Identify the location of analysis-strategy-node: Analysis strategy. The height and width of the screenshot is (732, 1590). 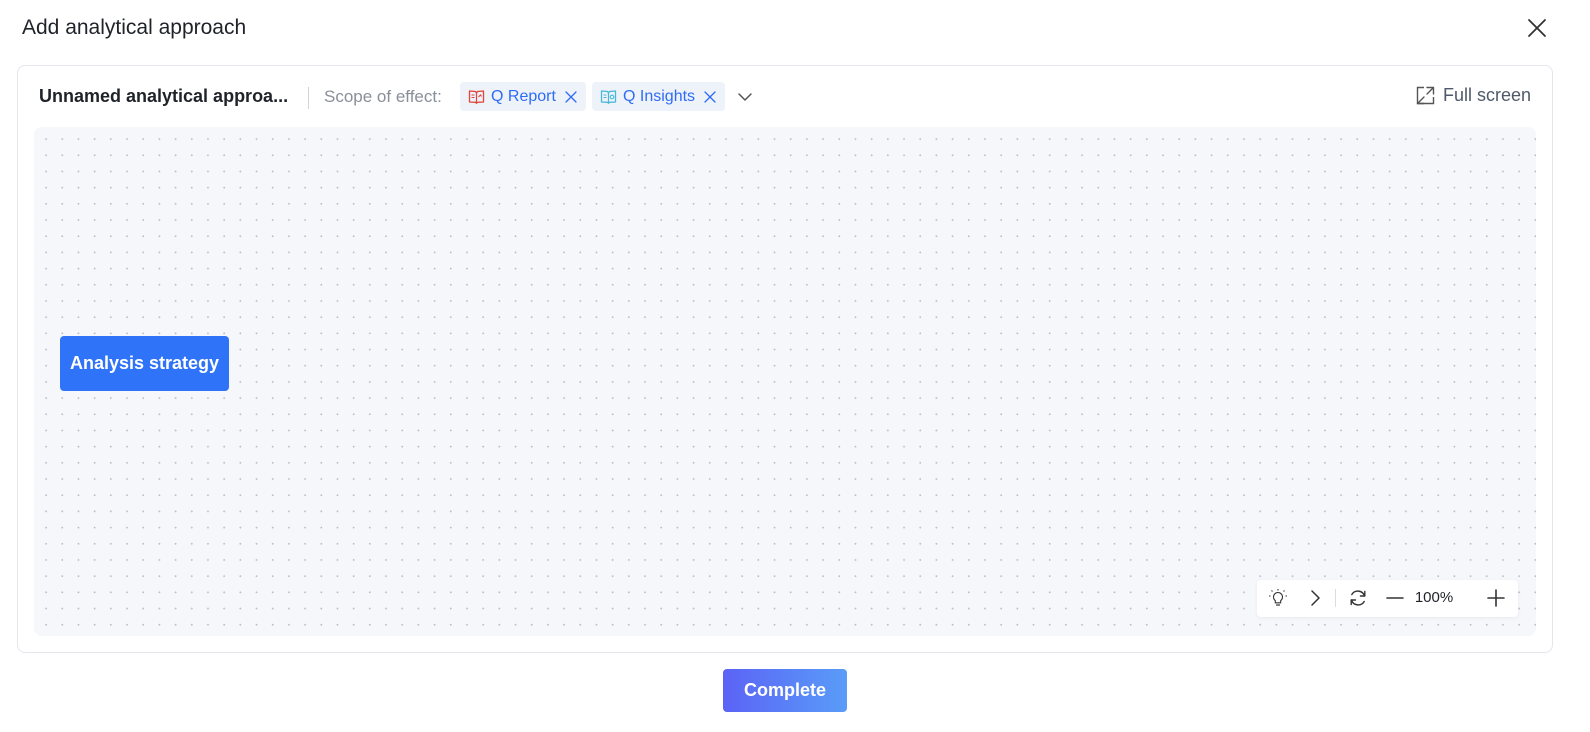
(144, 363).